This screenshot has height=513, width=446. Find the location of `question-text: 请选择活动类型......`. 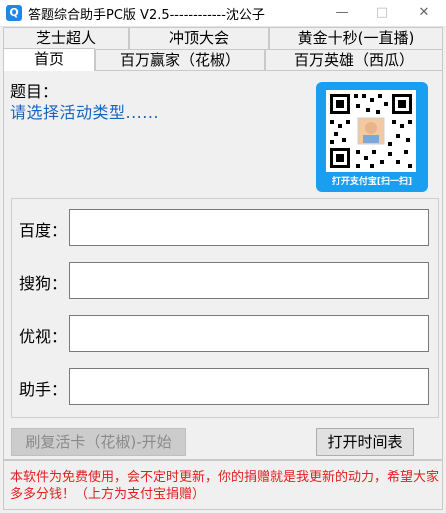

question-text: 请选择活动类型...... is located at coordinates (85, 112).